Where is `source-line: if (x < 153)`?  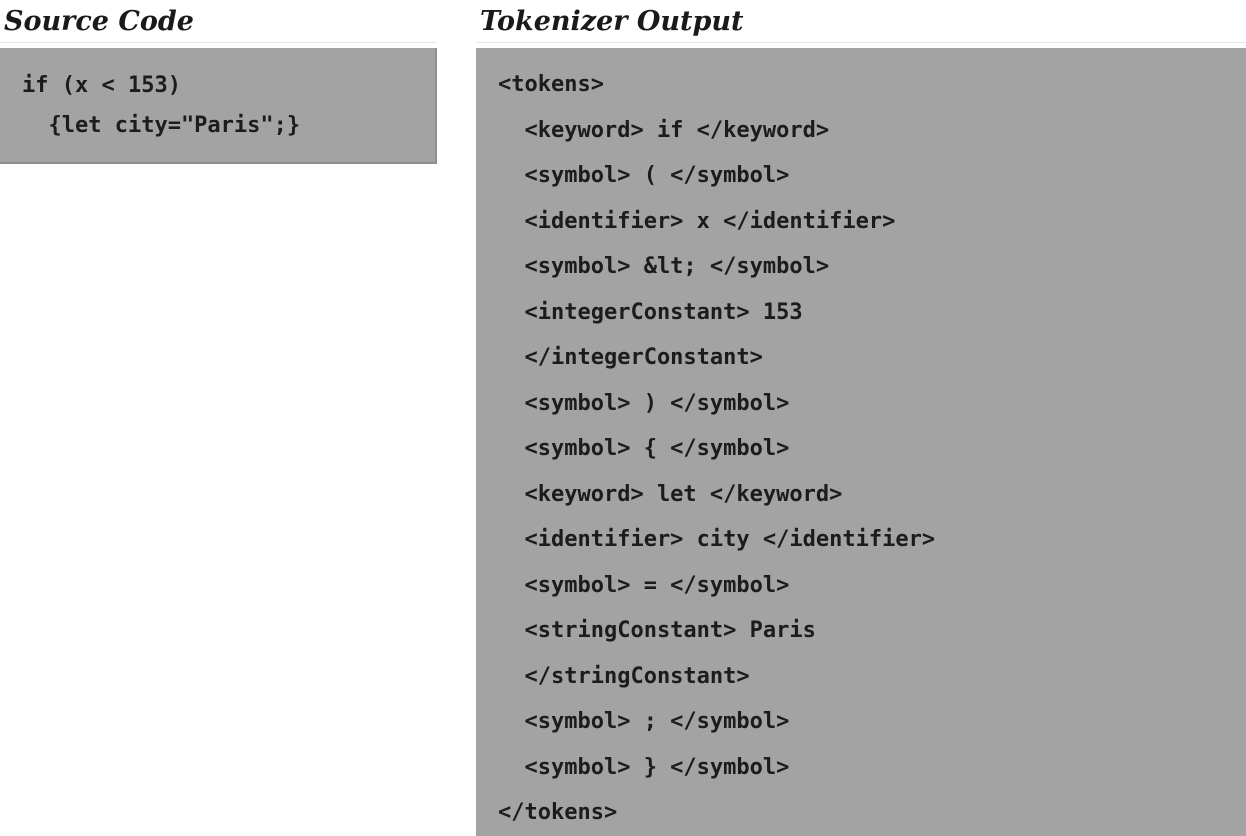 source-line: if (x < 153) is located at coordinates (101, 85).